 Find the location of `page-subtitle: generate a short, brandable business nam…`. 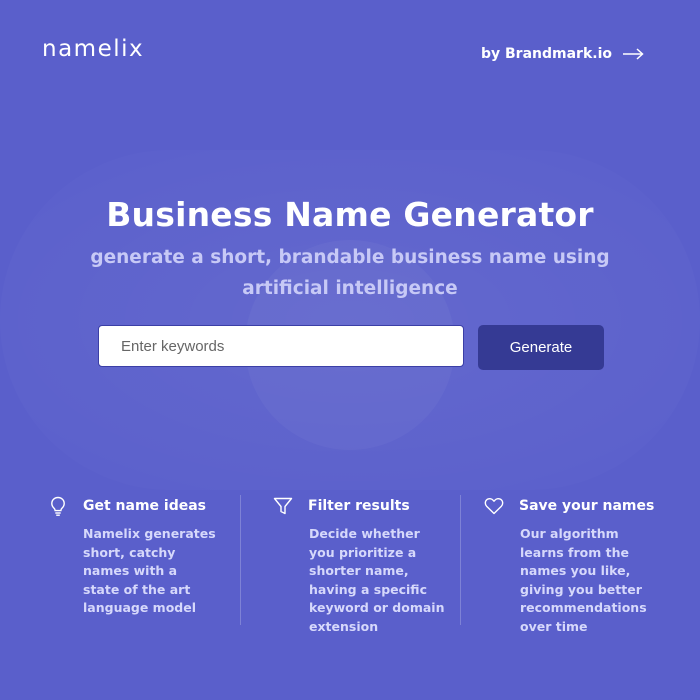

page-subtitle: generate a short, brandable business nam… is located at coordinates (350, 273).